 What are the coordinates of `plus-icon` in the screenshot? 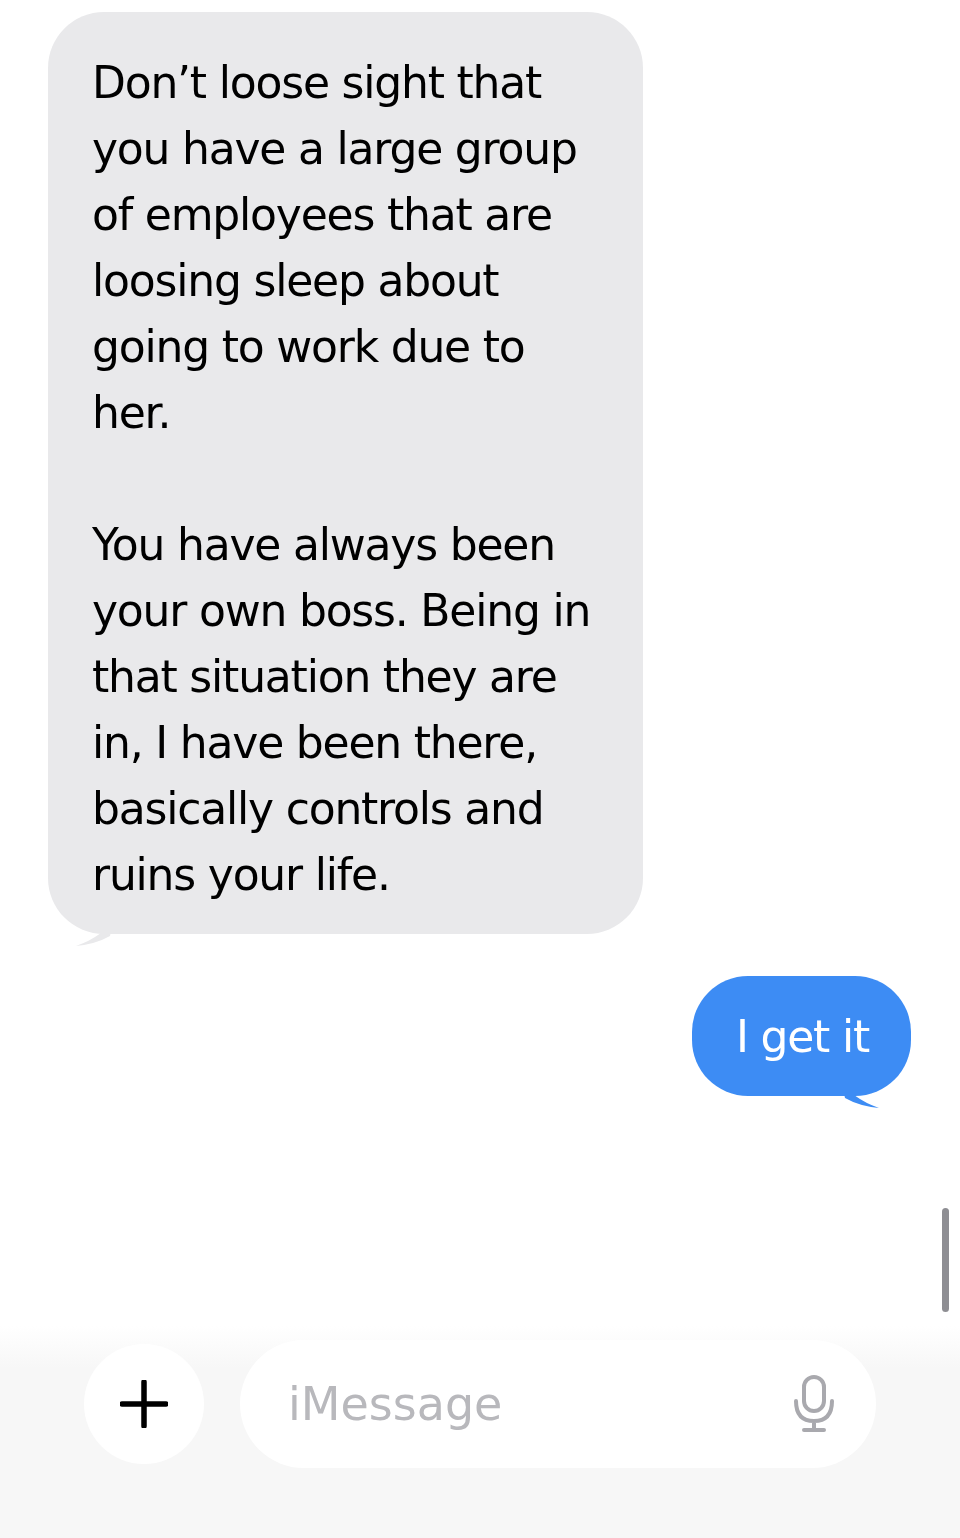 It's located at (144, 1404).